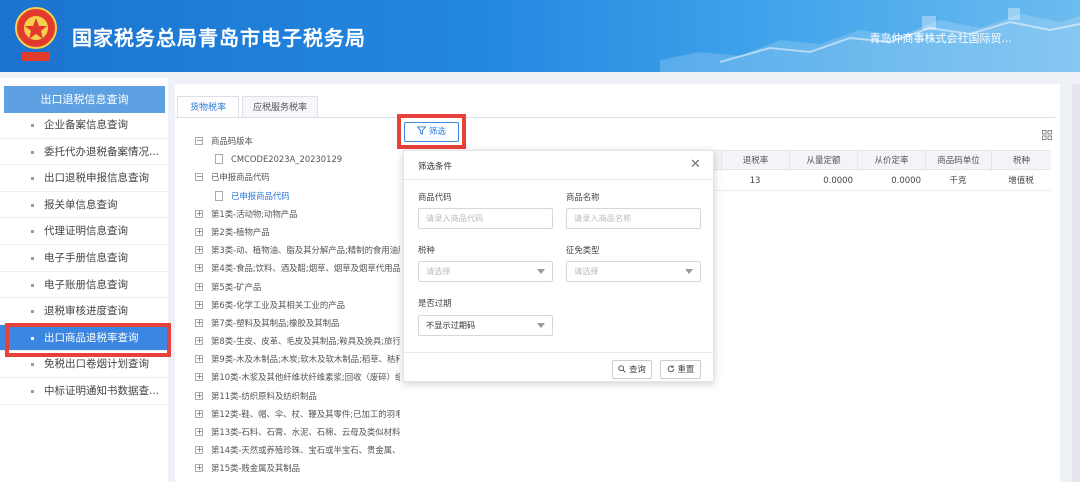  I want to click on exemption-type-select: 请选择, so click(633, 271).